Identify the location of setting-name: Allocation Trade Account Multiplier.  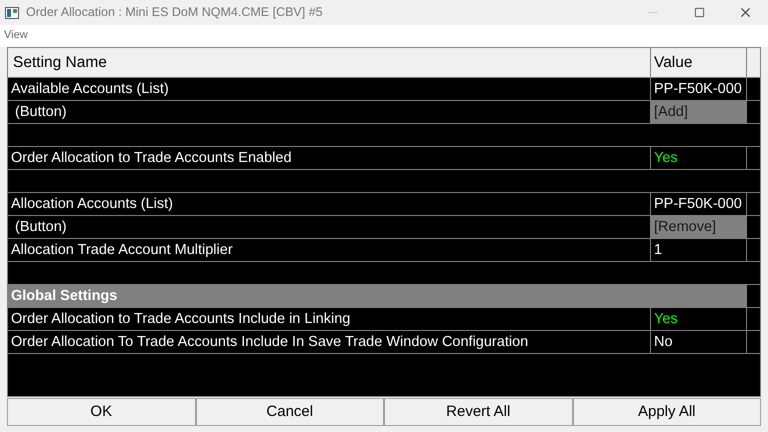
(329, 250).